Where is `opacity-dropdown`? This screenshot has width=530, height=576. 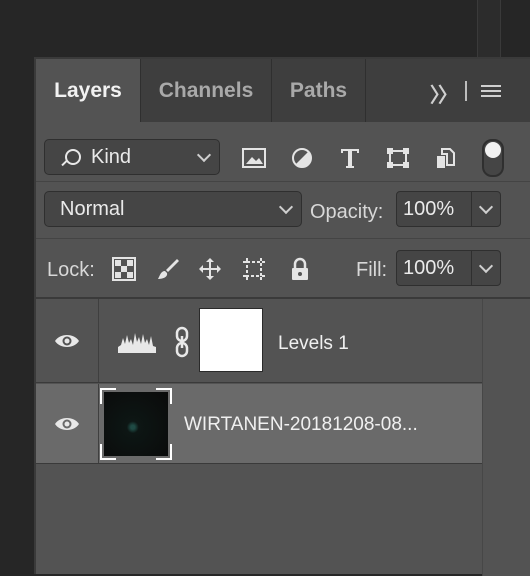 opacity-dropdown is located at coordinates (486, 209).